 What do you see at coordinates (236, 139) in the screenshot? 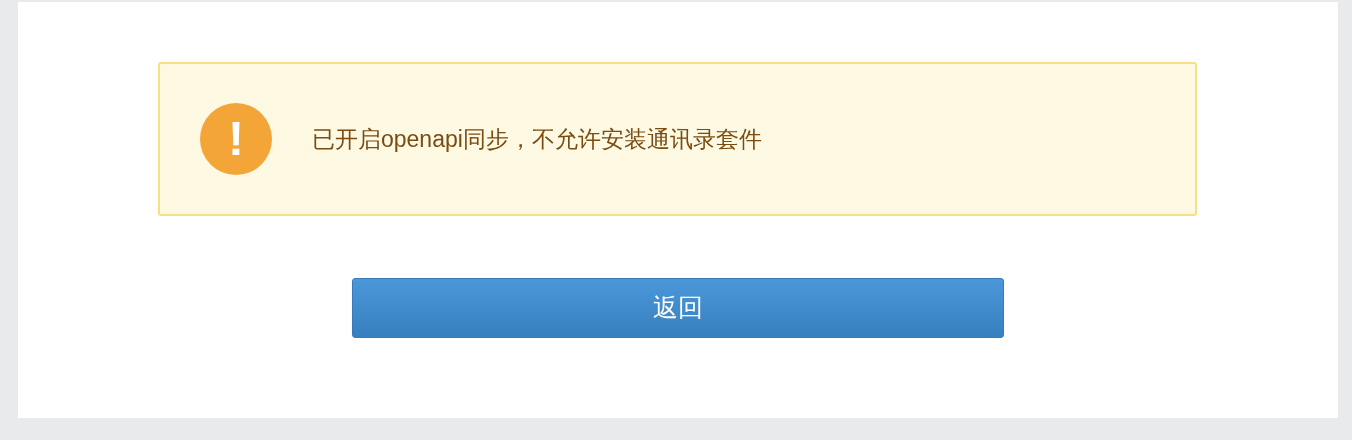
I see `warning-icon: !` at bounding box center [236, 139].